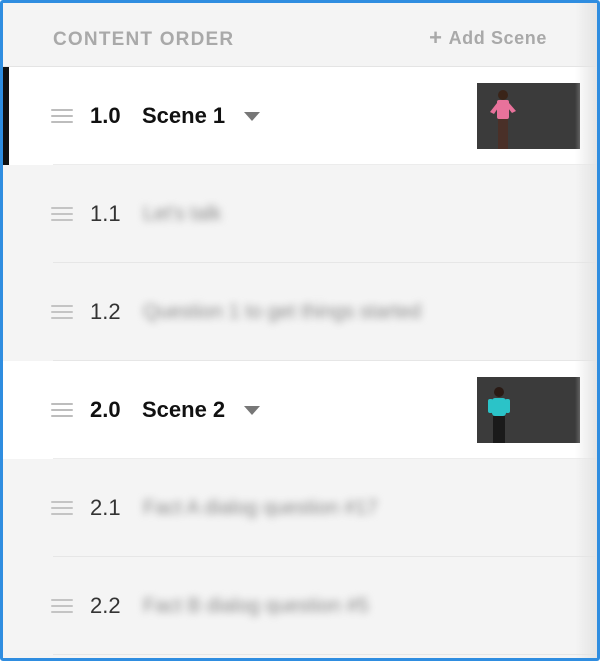 The height and width of the screenshot is (661, 600). What do you see at coordinates (105, 213) in the screenshot?
I see `item-number: 1.1` at bounding box center [105, 213].